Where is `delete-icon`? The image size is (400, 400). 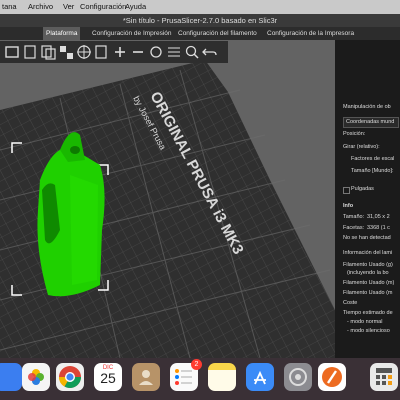 delete-icon is located at coordinates (30, 52).